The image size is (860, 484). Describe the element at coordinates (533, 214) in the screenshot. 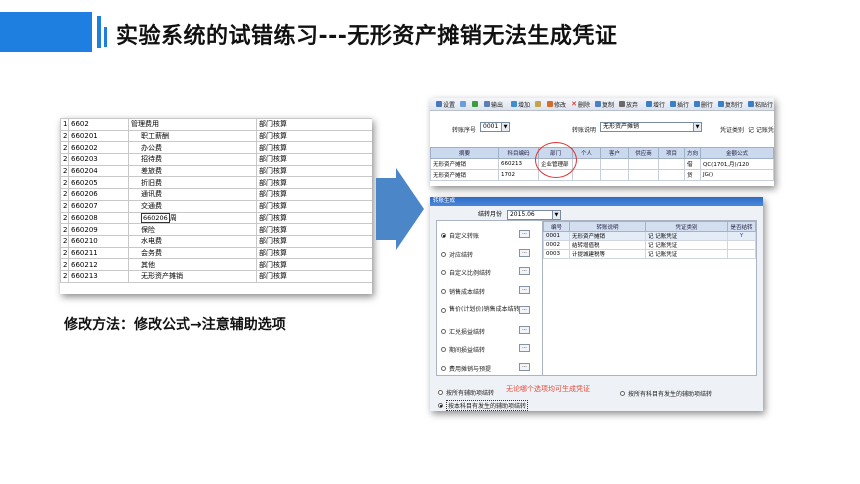

I see `period-select: 2015.06 ▼` at that location.